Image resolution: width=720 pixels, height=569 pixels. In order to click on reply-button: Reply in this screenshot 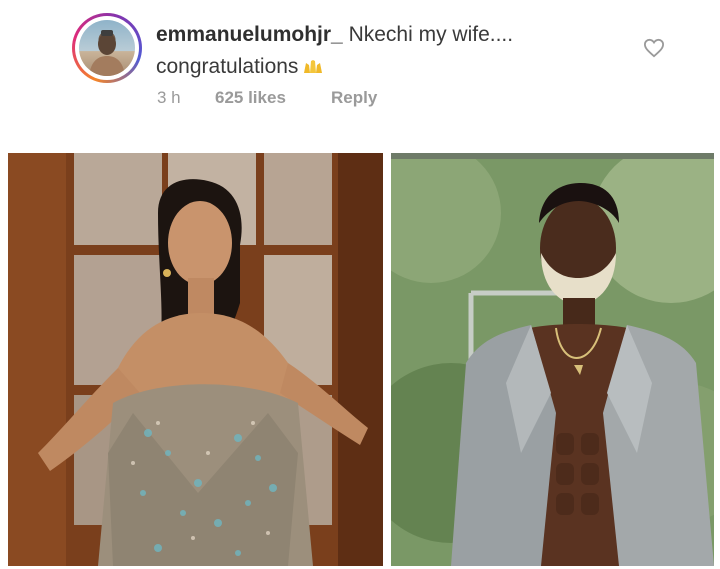, I will do `click(354, 98)`.